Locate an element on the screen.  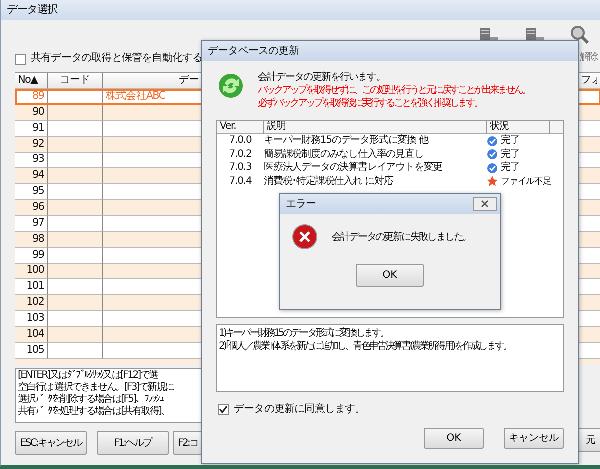
table-cell: 104 is located at coordinates (31, 334).